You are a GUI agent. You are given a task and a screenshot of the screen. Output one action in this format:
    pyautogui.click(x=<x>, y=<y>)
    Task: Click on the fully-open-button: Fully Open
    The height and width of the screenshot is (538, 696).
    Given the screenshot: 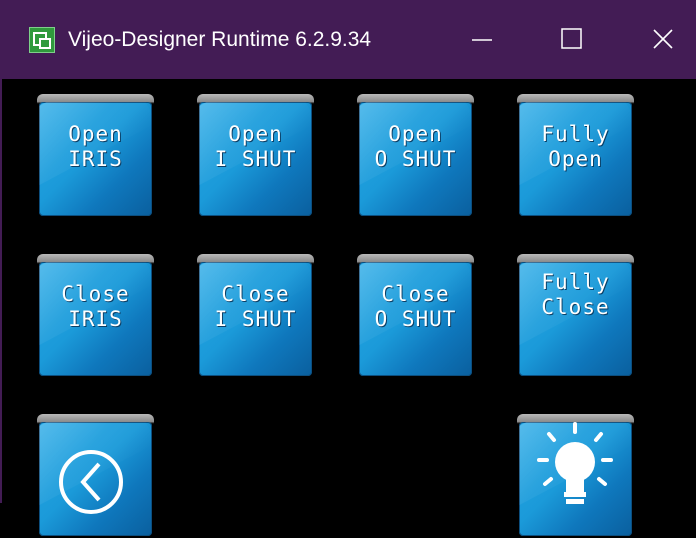 What is the action you would take?
    pyautogui.click(x=575, y=156)
    